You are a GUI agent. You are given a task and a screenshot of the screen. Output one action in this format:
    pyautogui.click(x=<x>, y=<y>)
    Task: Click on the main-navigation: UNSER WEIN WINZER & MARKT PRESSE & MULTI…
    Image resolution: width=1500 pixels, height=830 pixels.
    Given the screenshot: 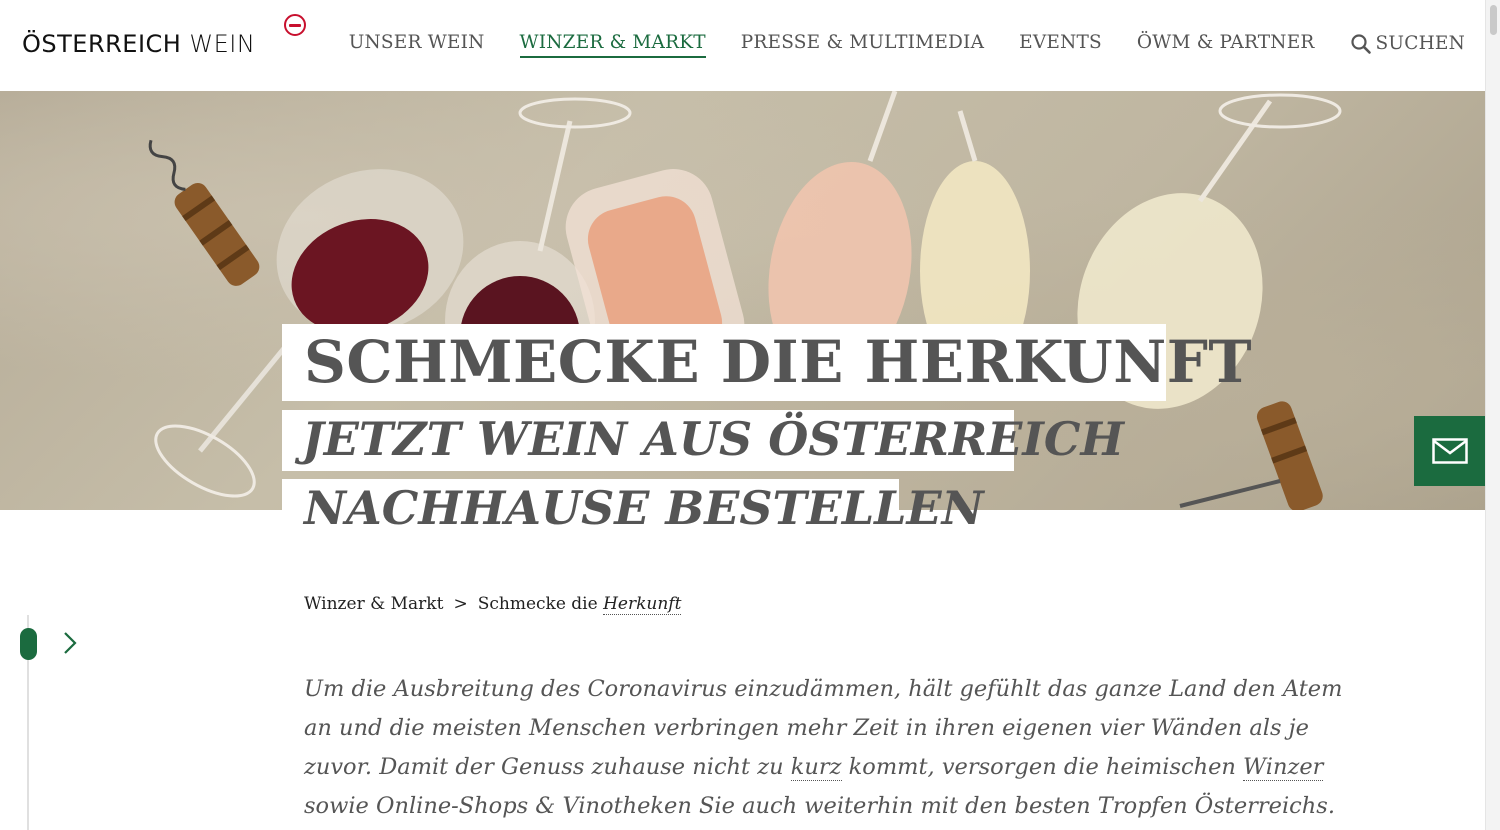 What is the action you would take?
    pyautogui.click(x=907, y=45)
    